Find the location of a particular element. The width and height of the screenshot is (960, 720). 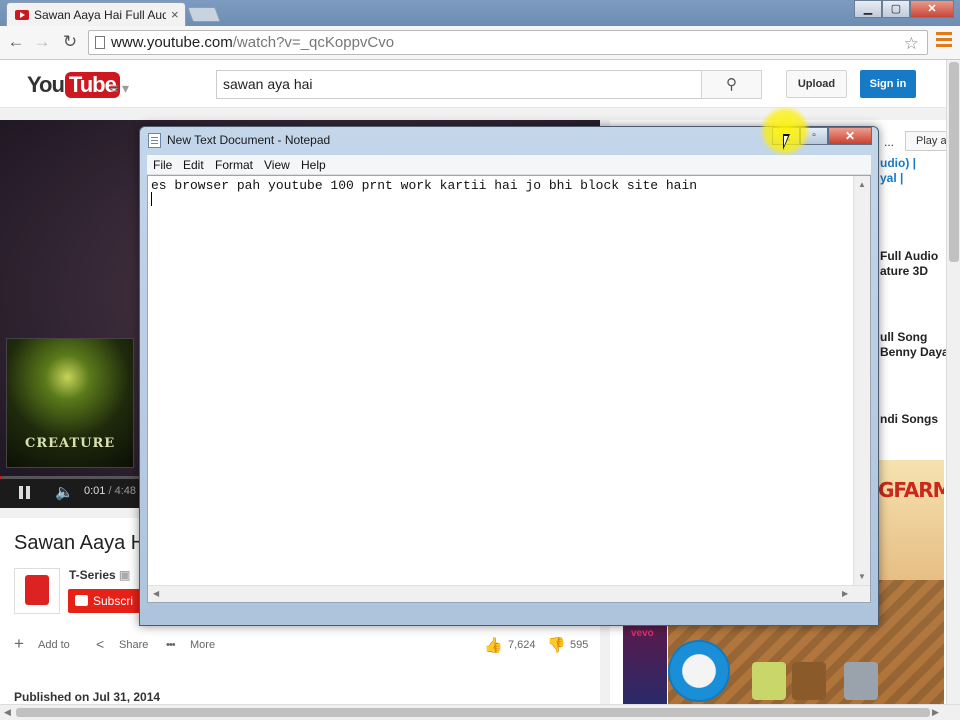

subscribe-button: Subscri is located at coordinates (106, 601).